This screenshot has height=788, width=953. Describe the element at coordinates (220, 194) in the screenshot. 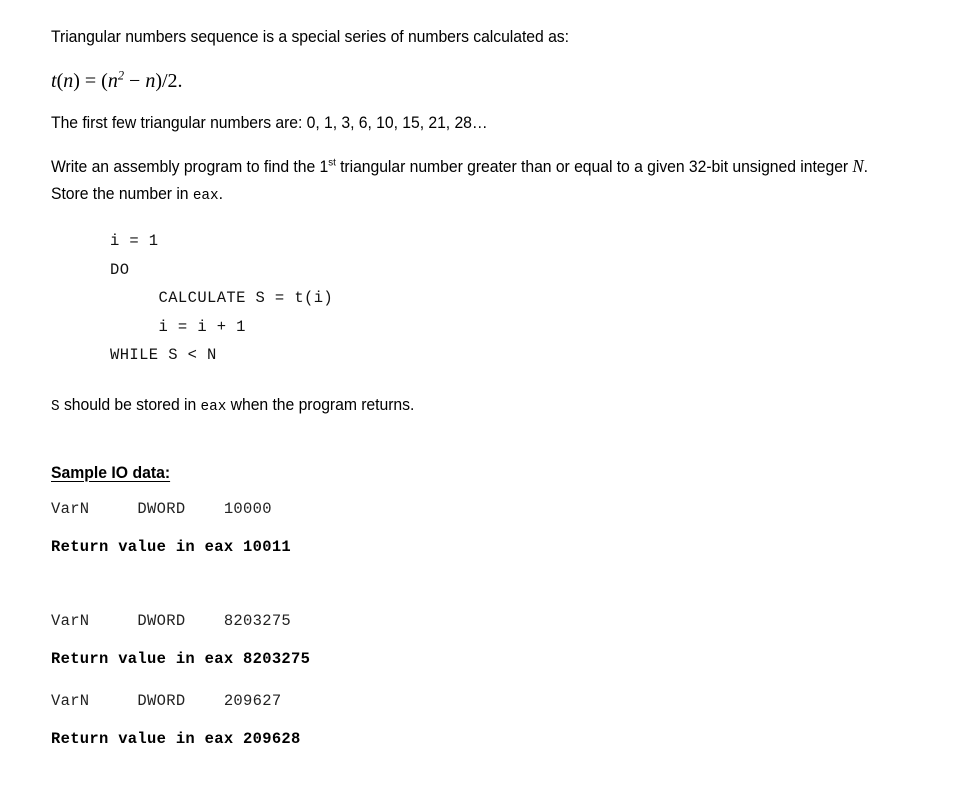

I see `task-text-part4: .` at that location.